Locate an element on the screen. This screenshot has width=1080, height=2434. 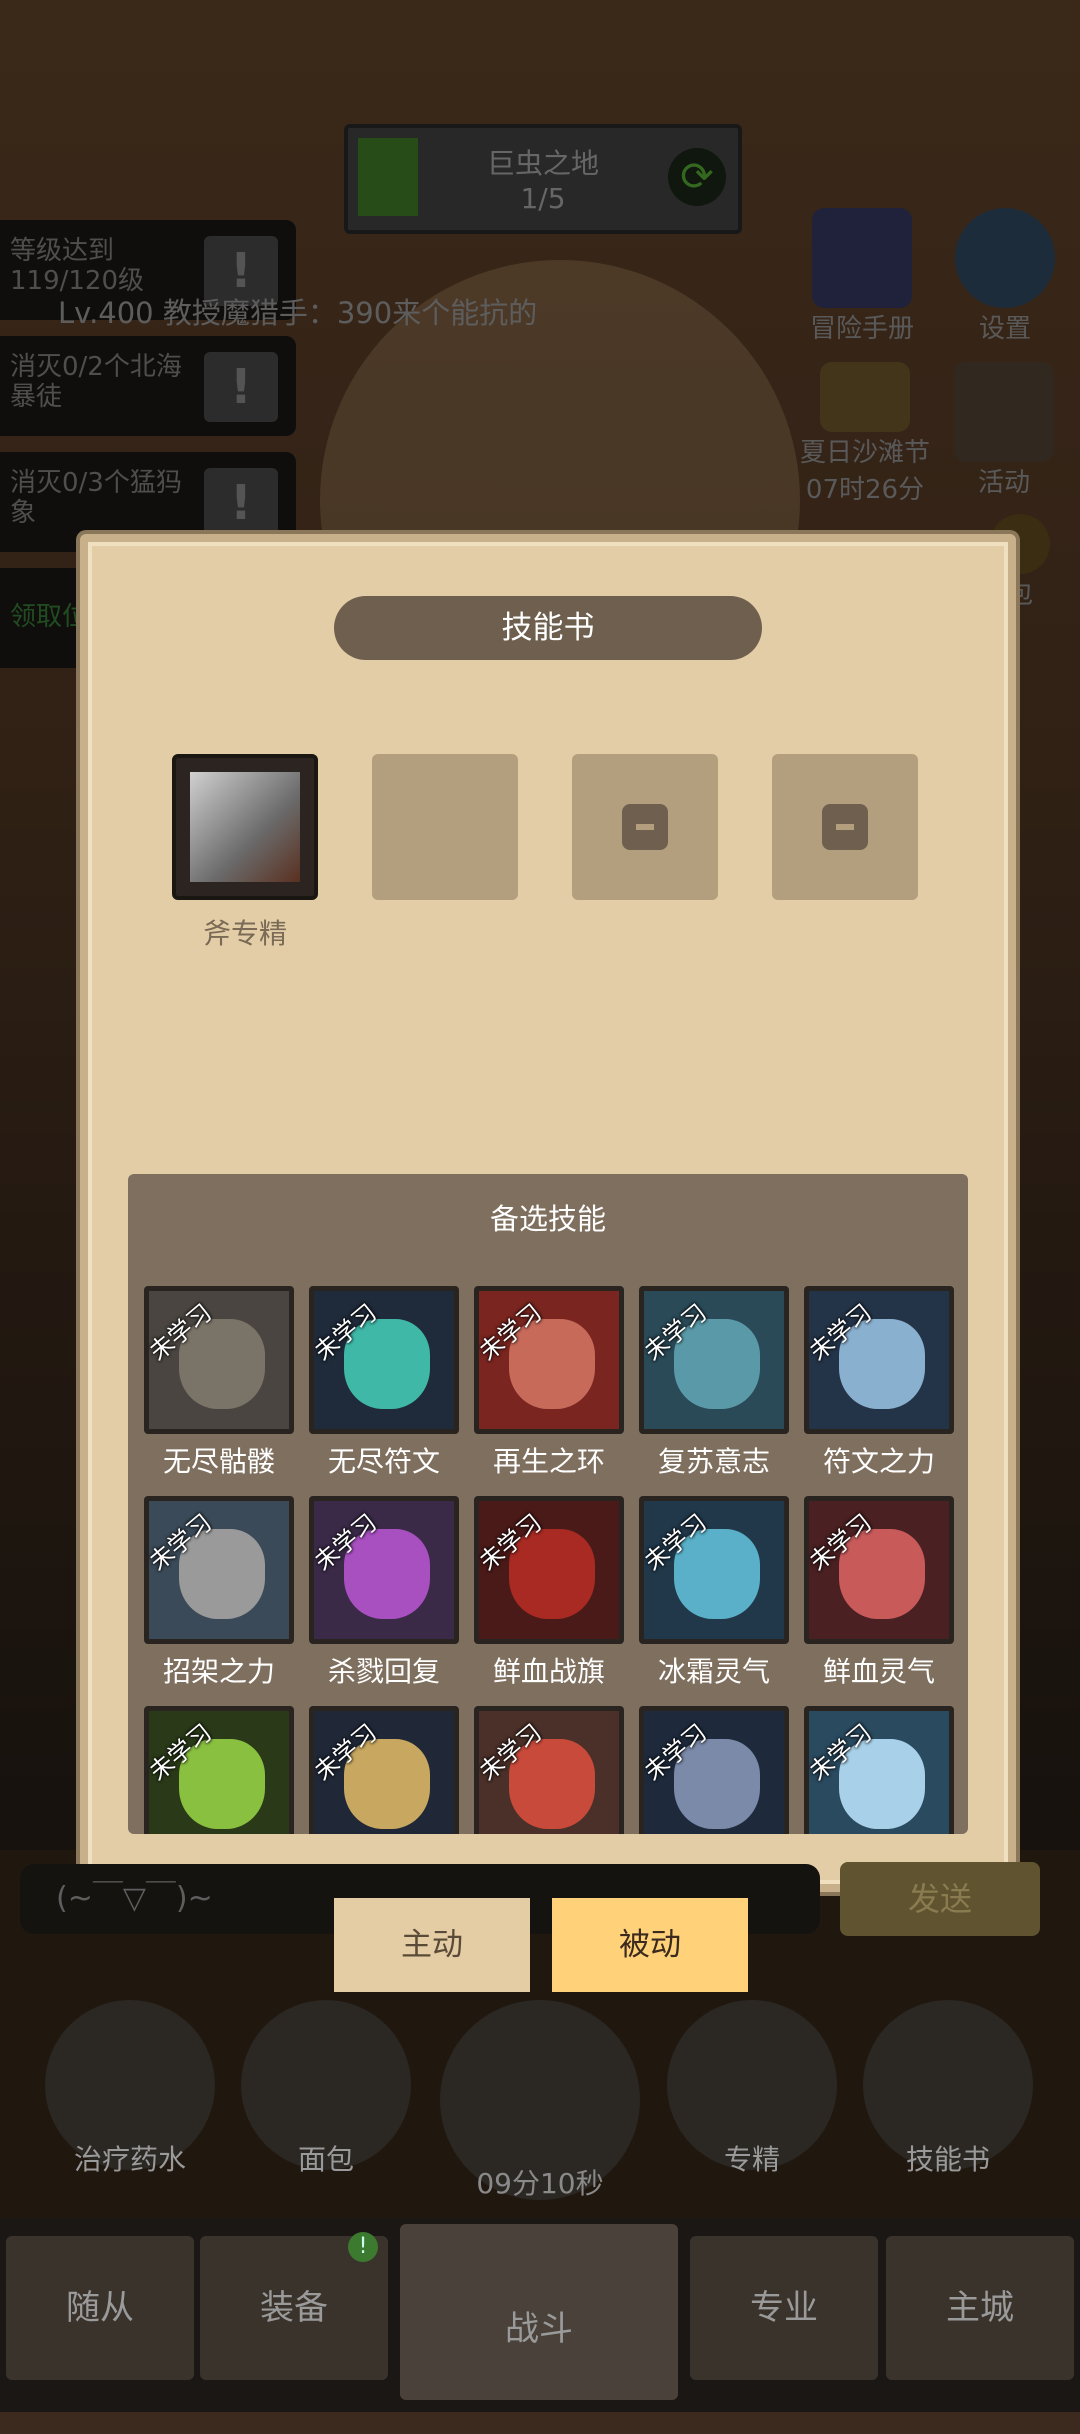
settings-button: 设置 is located at coordinates (1005, 276).